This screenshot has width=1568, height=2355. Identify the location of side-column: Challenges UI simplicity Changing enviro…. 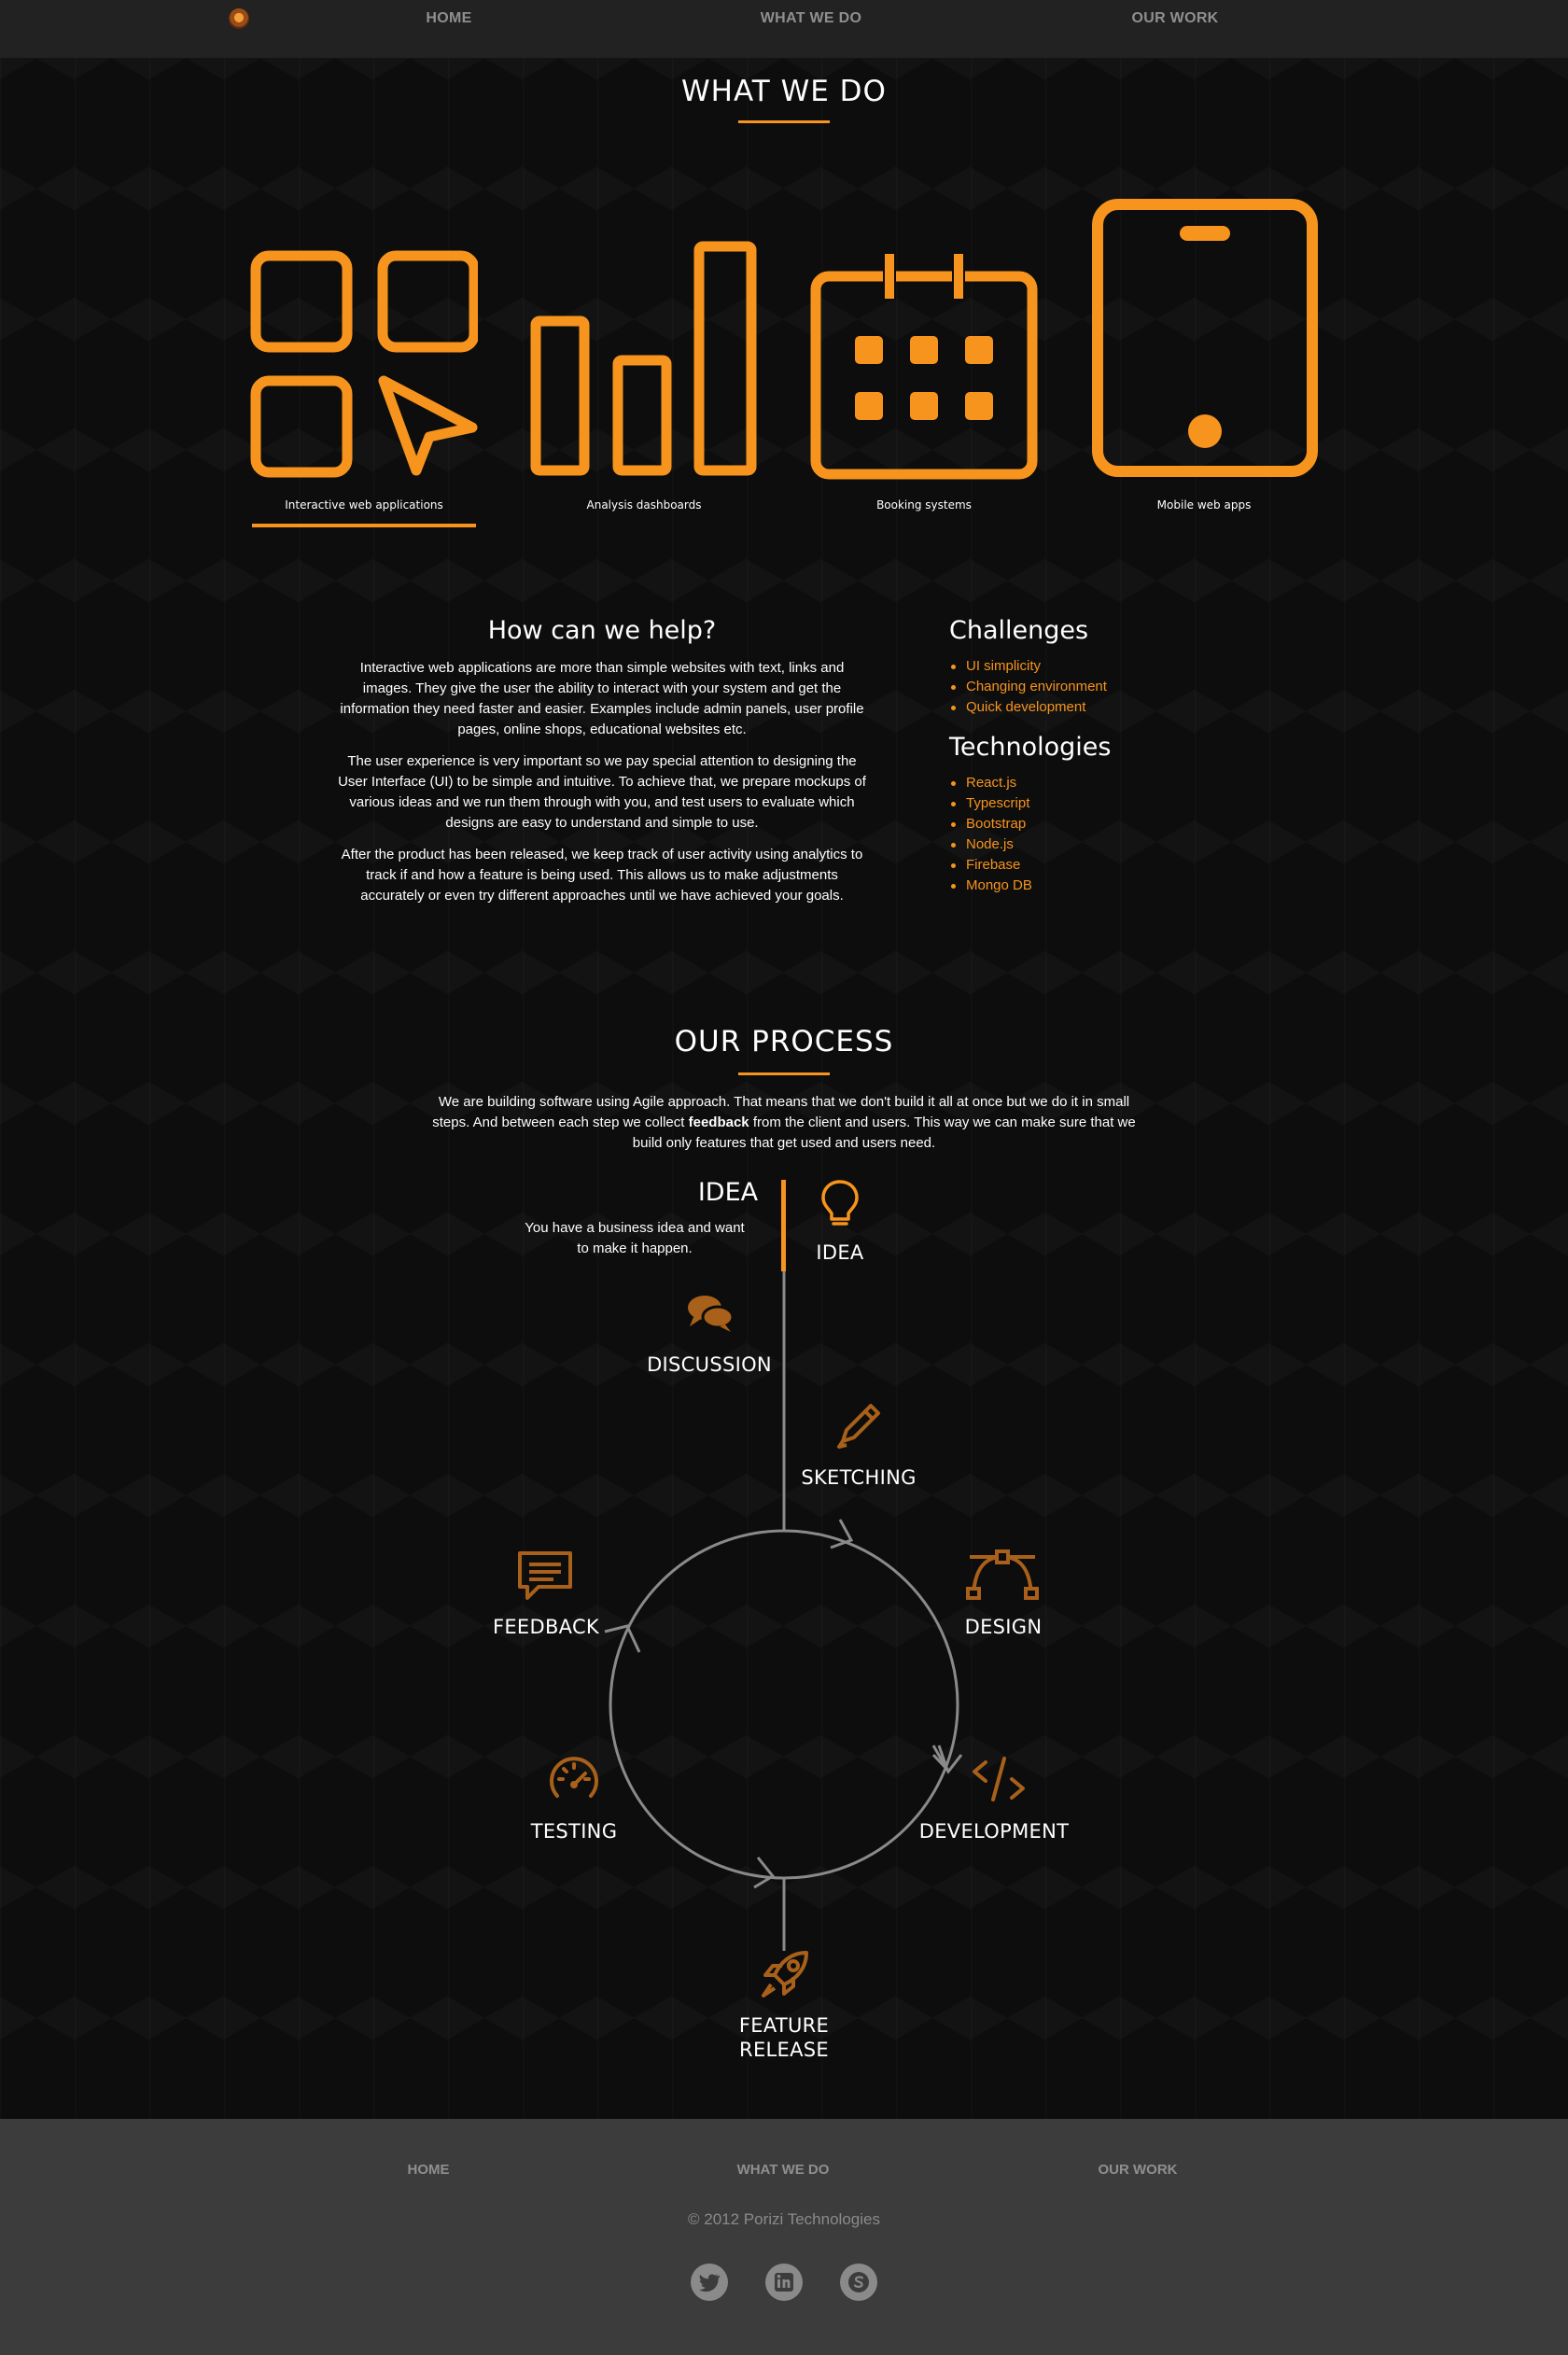
(1103, 764).